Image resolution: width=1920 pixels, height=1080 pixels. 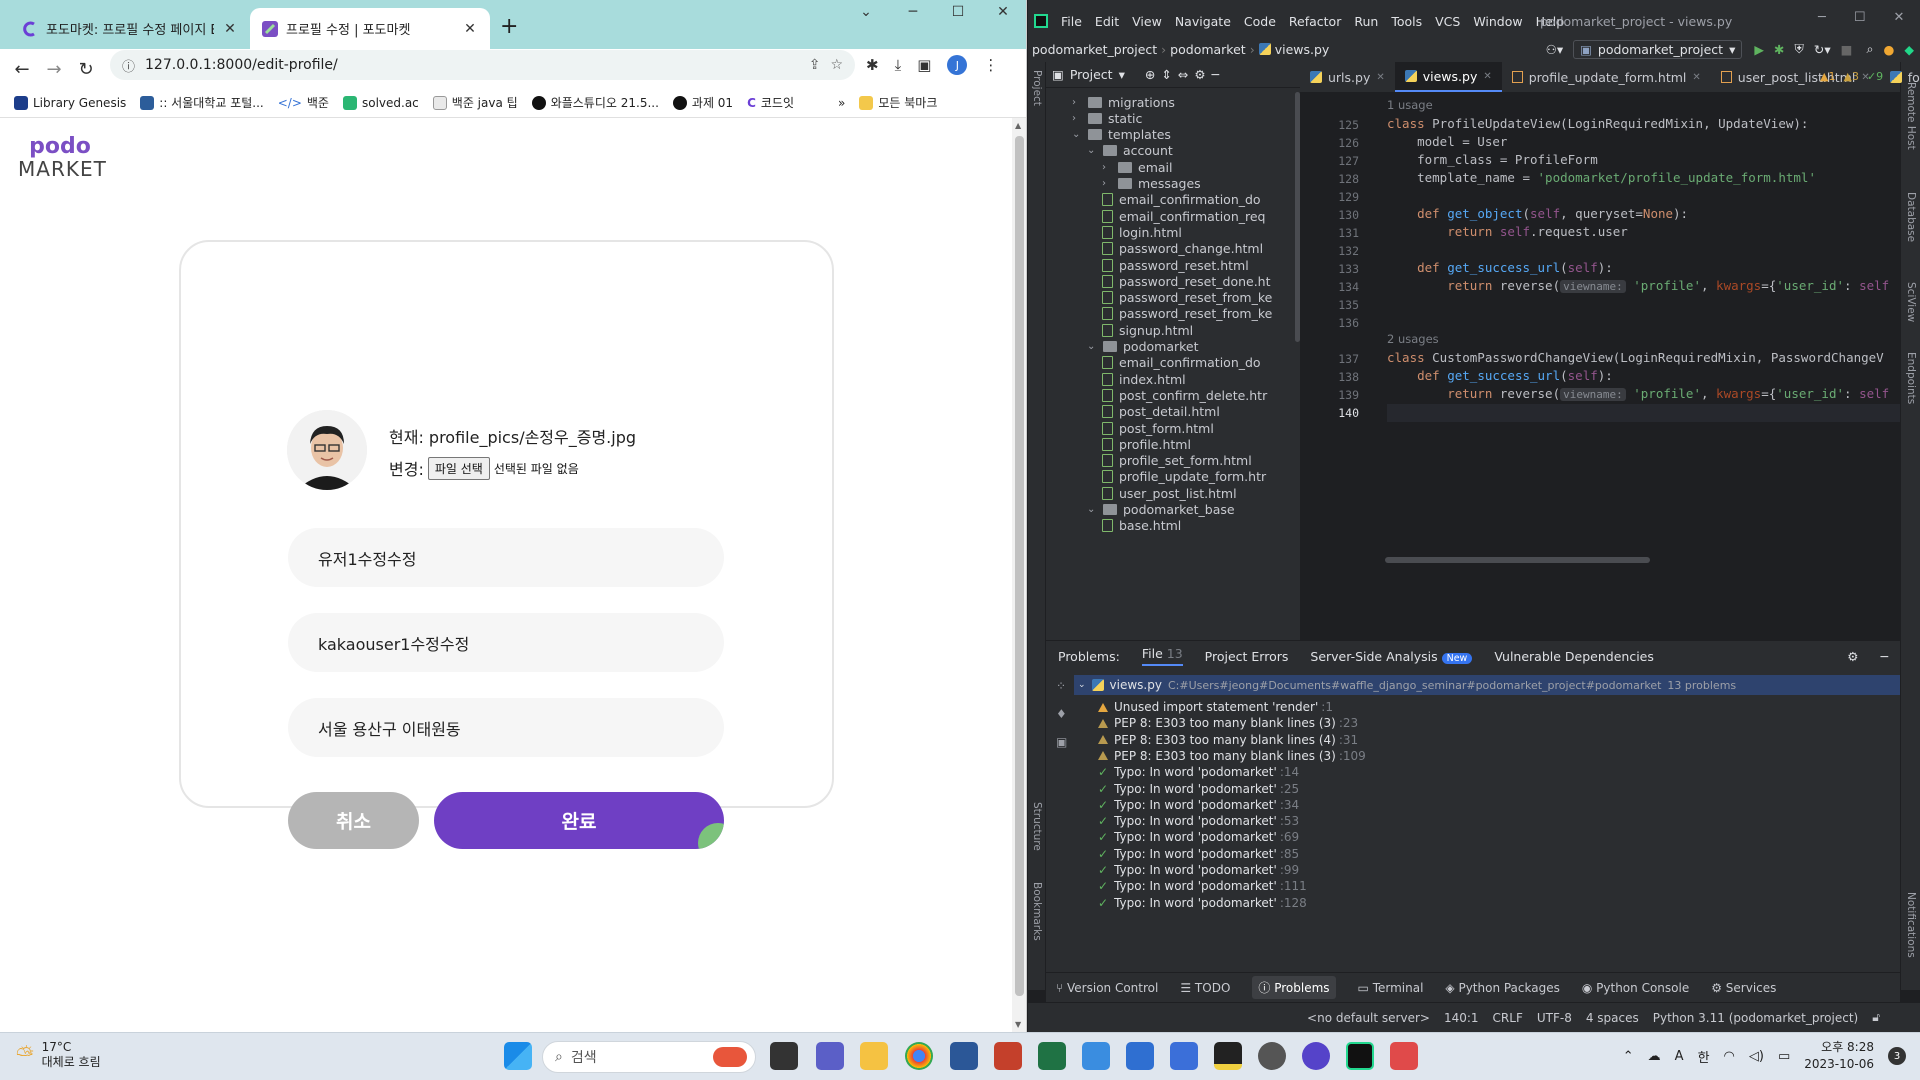 I want to click on stop-icon: ■, so click(x=1847, y=49).